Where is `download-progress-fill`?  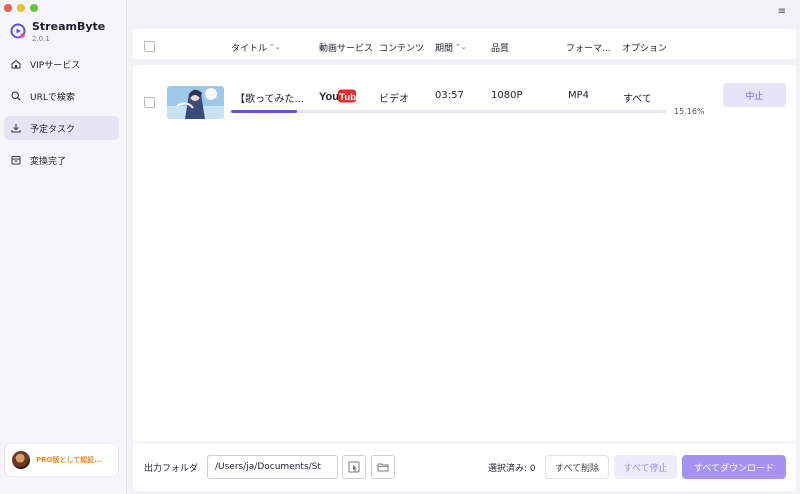
download-progress-fill is located at coordinates (264, 111).